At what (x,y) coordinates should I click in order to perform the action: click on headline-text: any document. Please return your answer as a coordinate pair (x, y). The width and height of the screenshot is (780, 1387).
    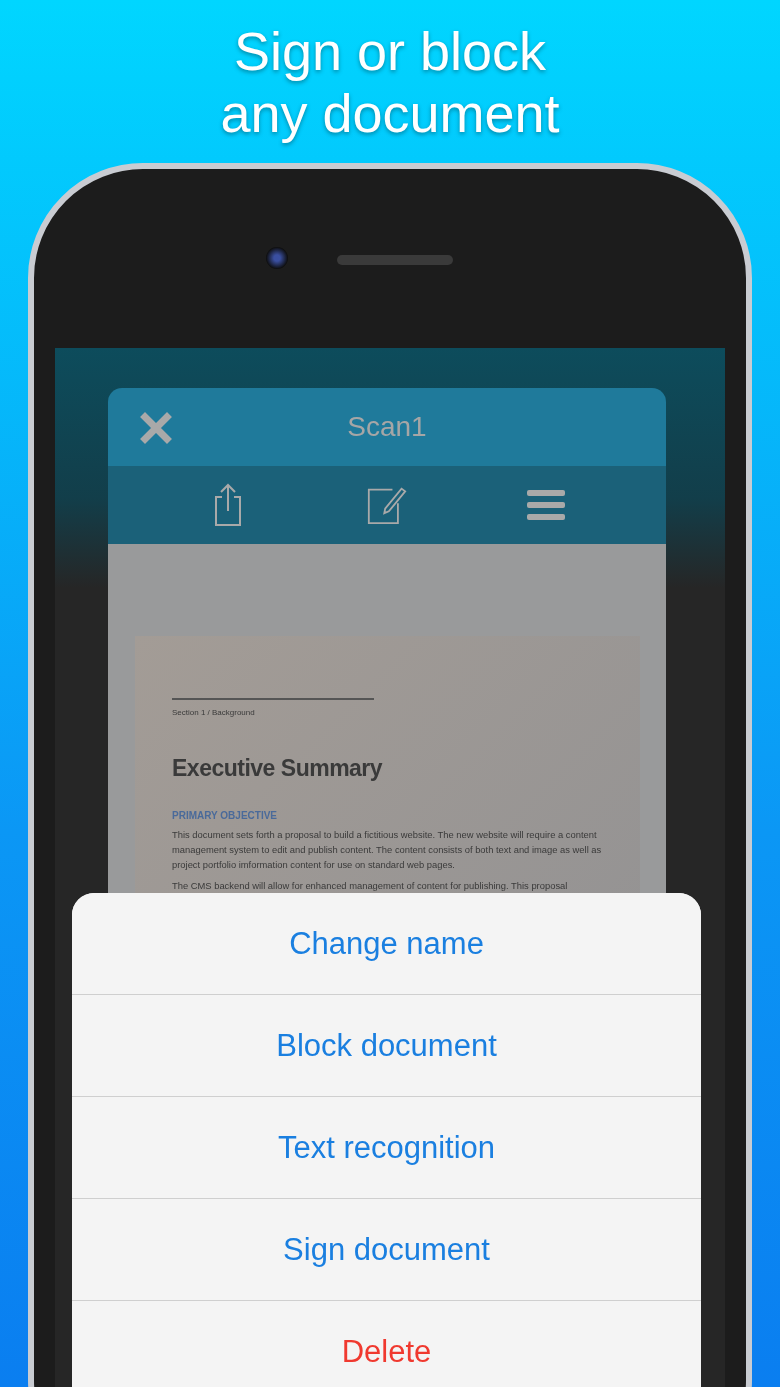
    Looking at the image, I should click on (390, 113).